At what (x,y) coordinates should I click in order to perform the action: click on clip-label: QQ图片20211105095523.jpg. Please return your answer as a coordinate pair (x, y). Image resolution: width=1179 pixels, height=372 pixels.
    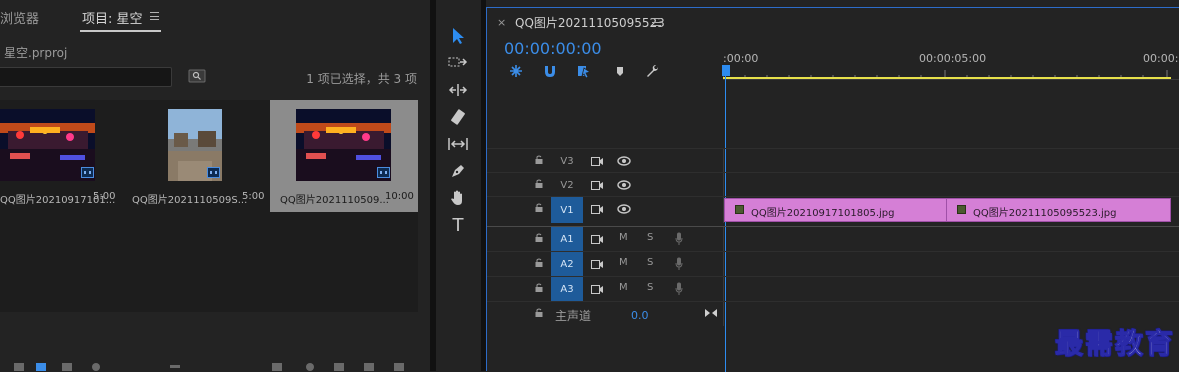
    Looking at the image, I should click on (1045, 213).